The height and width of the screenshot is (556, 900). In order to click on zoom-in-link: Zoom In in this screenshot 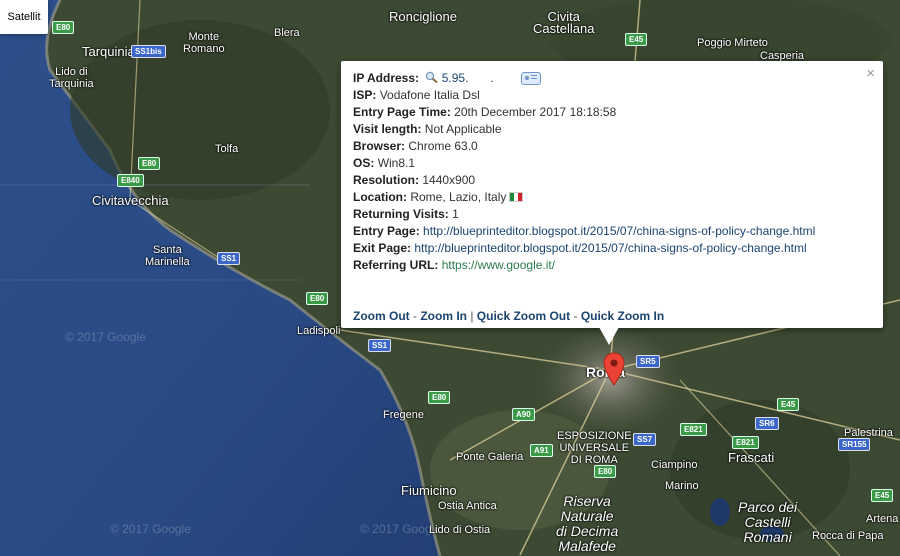, I will do `click(443, 316)`.